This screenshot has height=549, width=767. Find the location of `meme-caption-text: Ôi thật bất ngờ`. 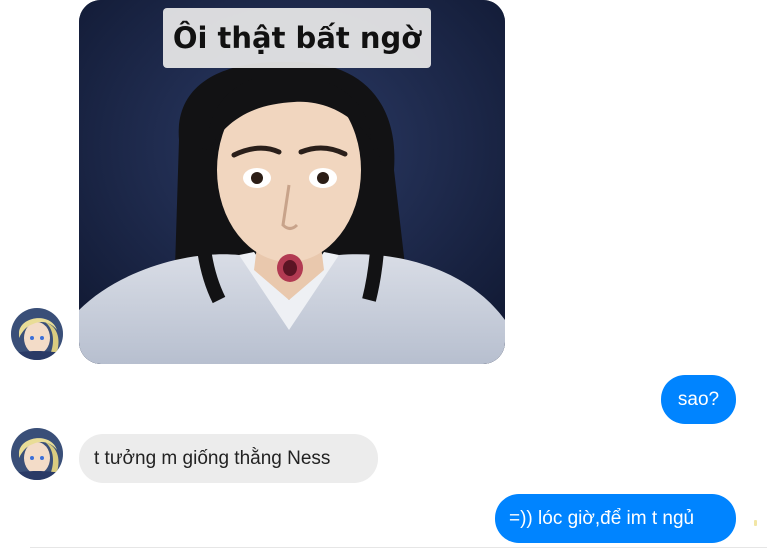

meme-caption-text: Ôi thật bất ngờ is located at coordinates (297, 38).